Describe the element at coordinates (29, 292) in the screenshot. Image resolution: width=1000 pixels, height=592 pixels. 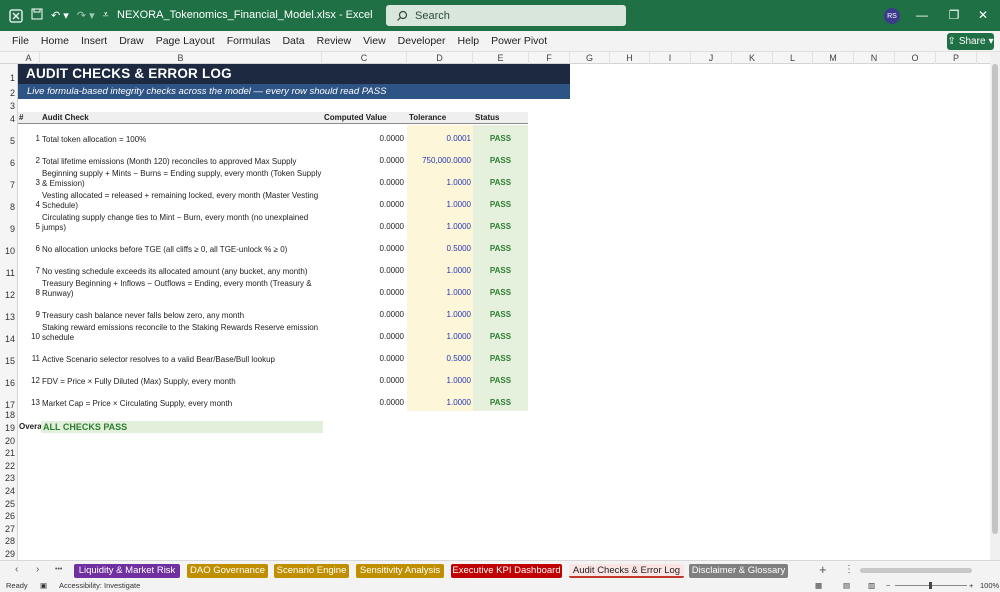
I see `check-number: 8` at that location.